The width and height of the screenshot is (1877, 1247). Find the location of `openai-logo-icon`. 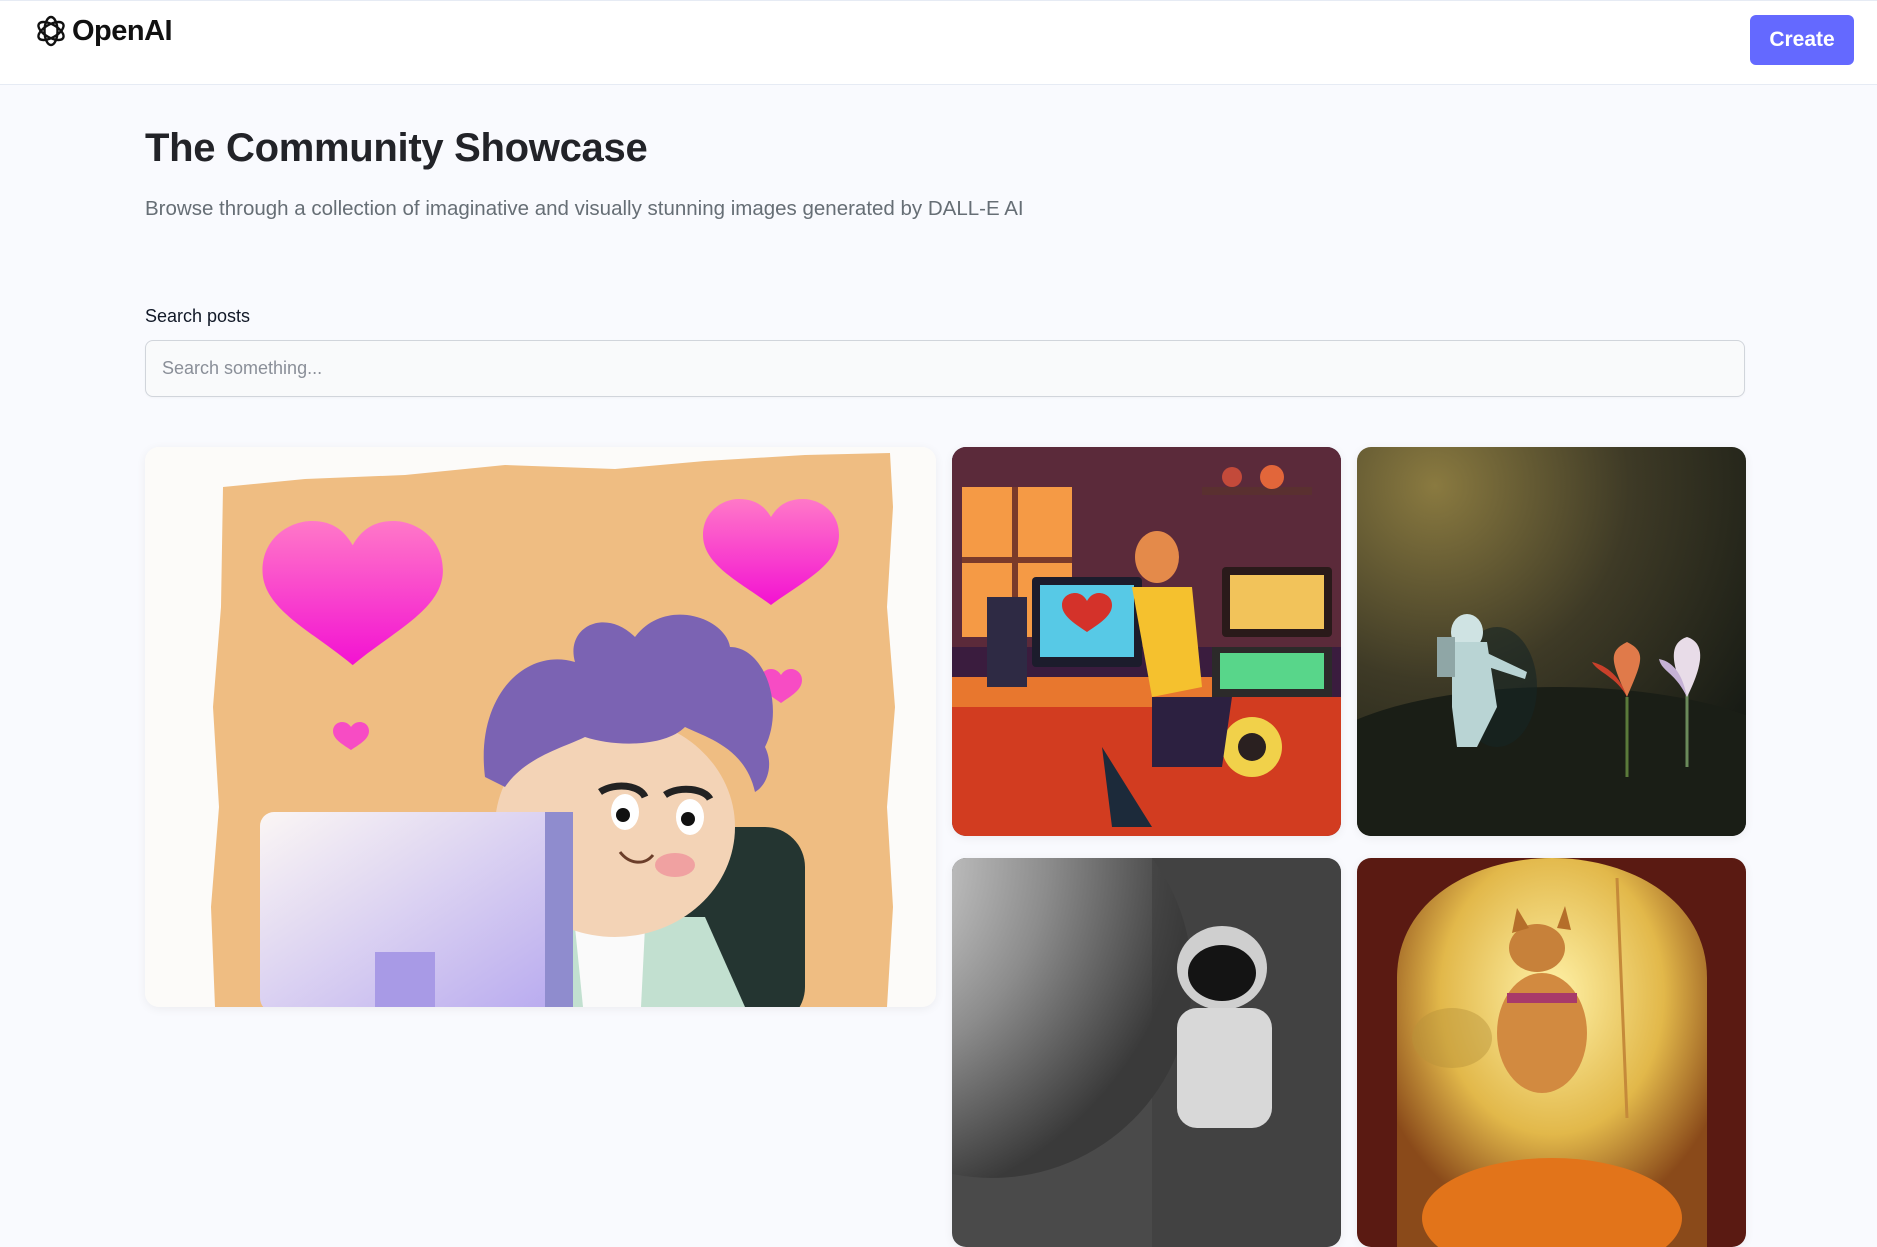

openai-logo-icon is located at coordinates (51, 31).